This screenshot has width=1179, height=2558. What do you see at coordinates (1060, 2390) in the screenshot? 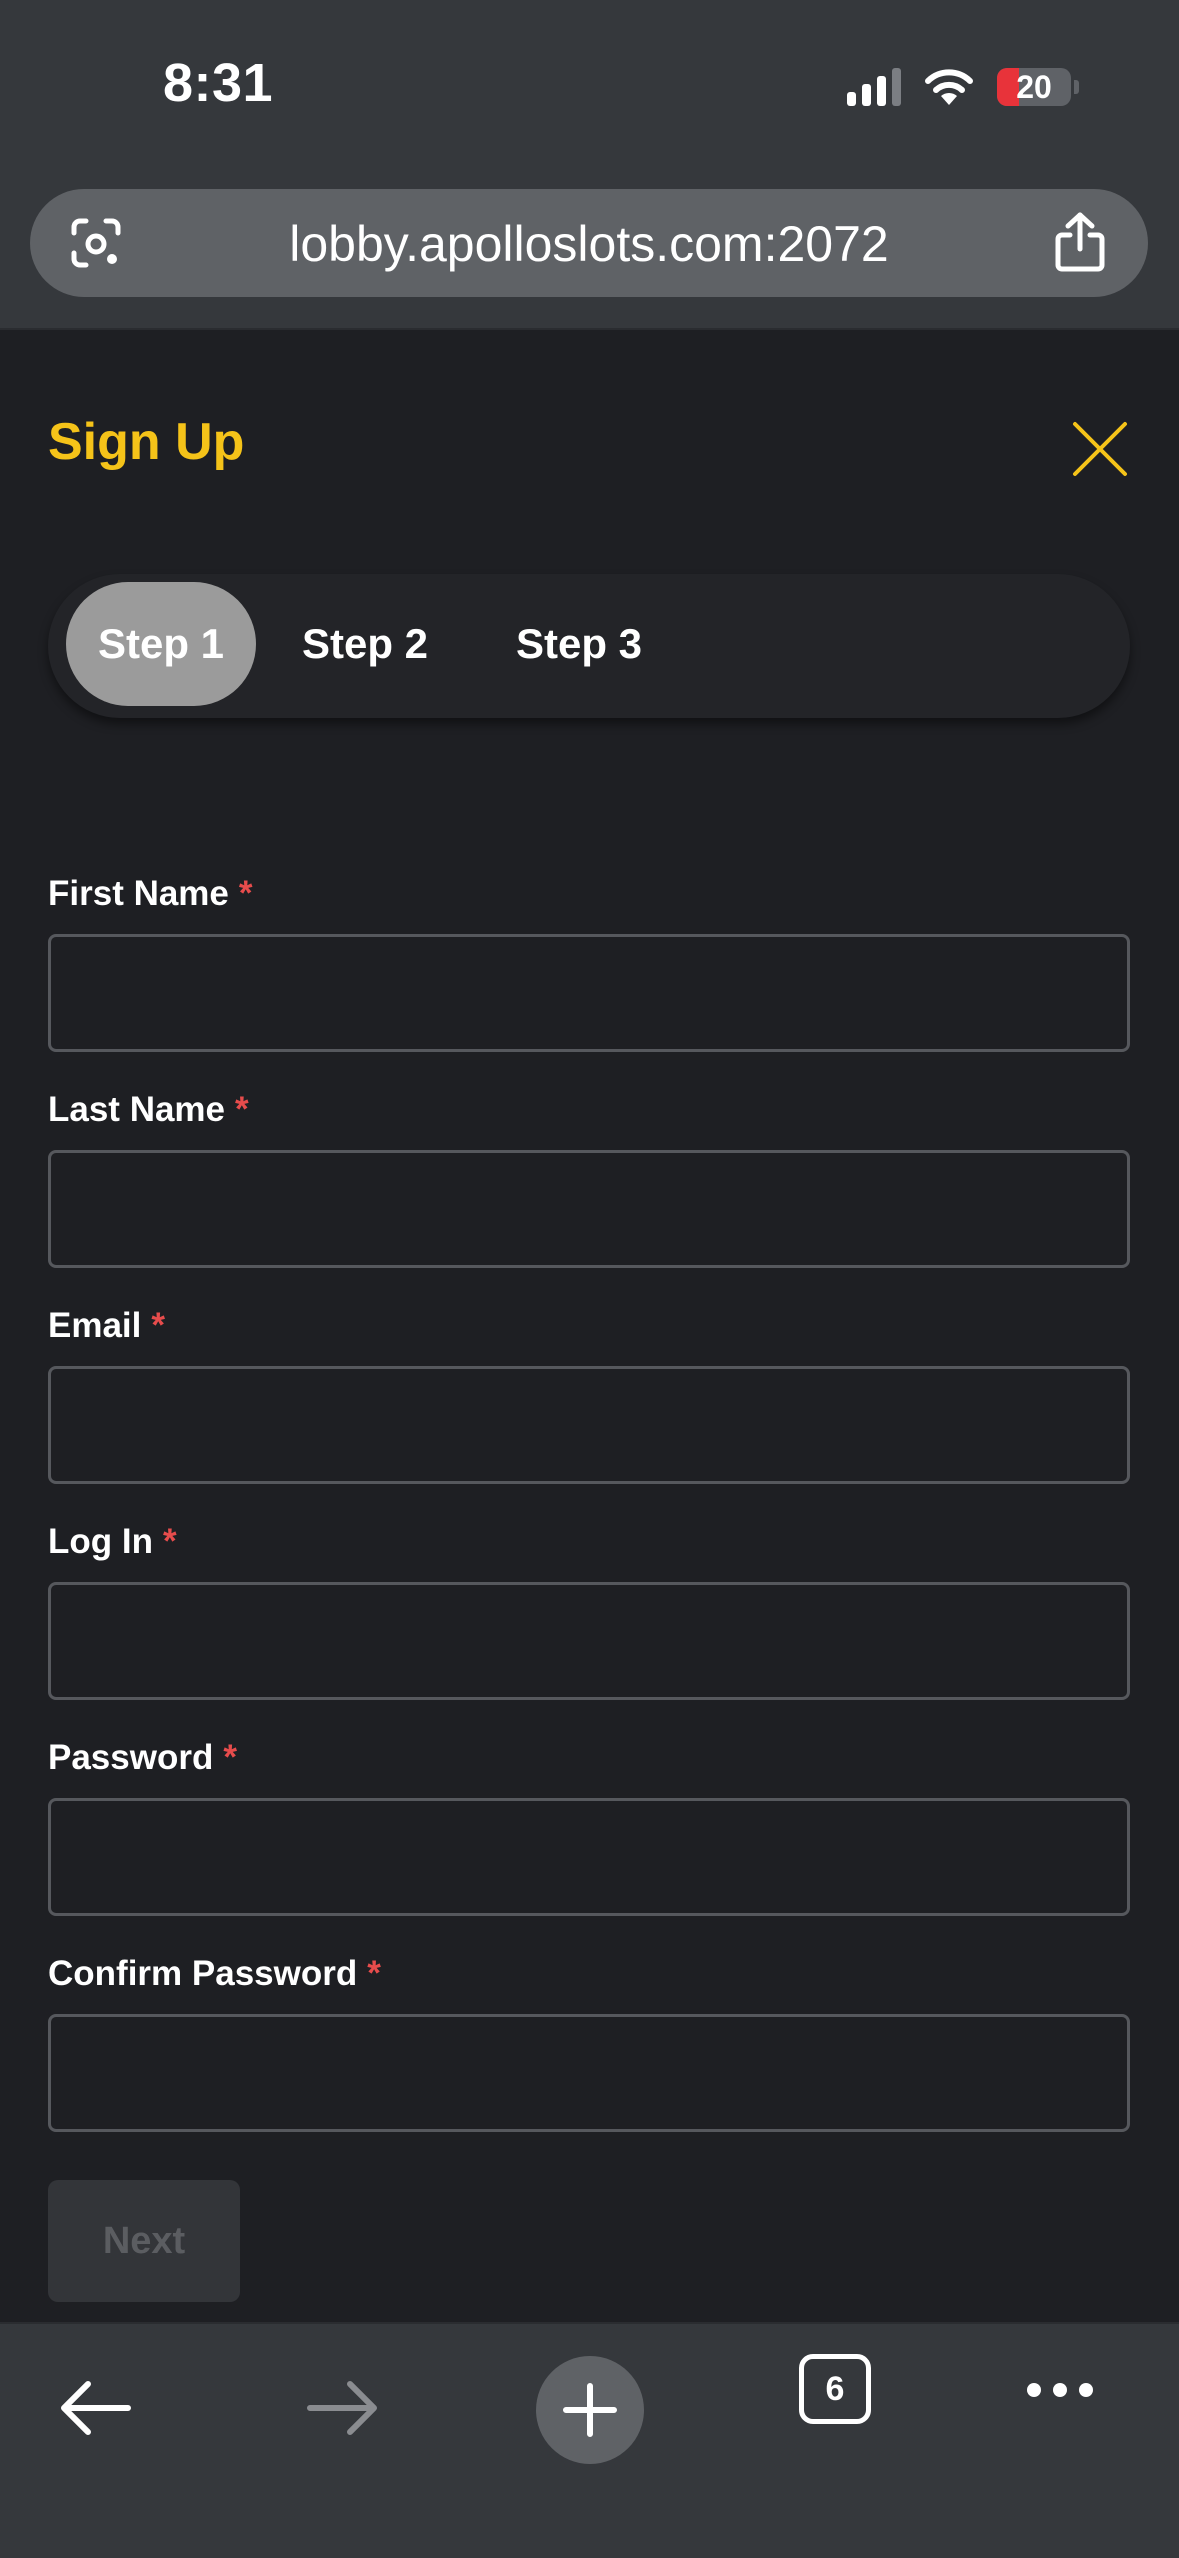
I see `more-horizontal-icon` at bounding box center [1060, 2390].